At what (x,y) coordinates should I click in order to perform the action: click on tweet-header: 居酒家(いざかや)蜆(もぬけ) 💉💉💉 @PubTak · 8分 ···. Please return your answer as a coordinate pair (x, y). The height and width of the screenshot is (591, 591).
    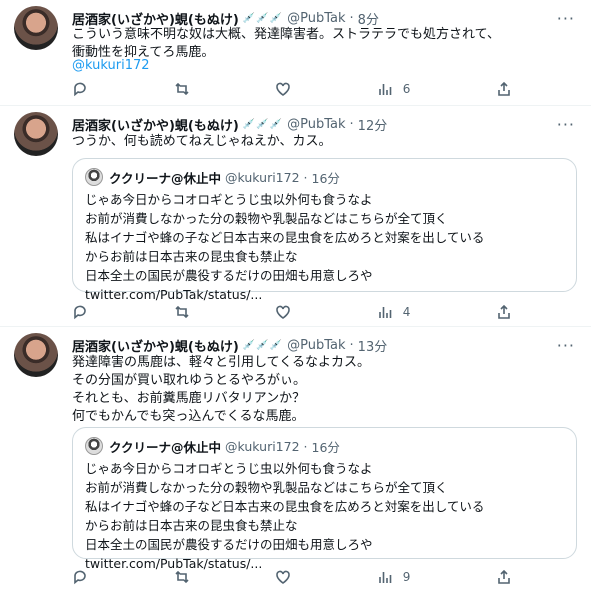
    Looking at the image, I should click on (323, 18).